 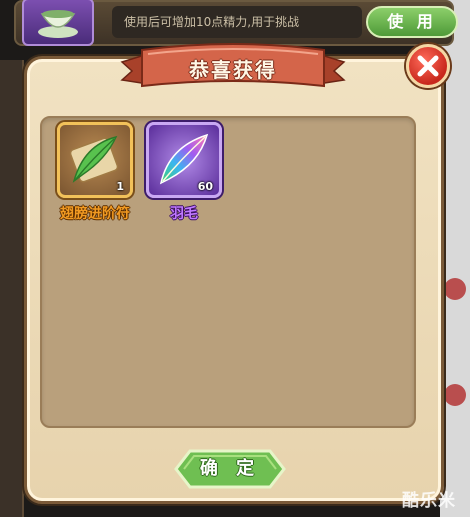 I want to click on reward-count: 60, so click(x=205, y=186).